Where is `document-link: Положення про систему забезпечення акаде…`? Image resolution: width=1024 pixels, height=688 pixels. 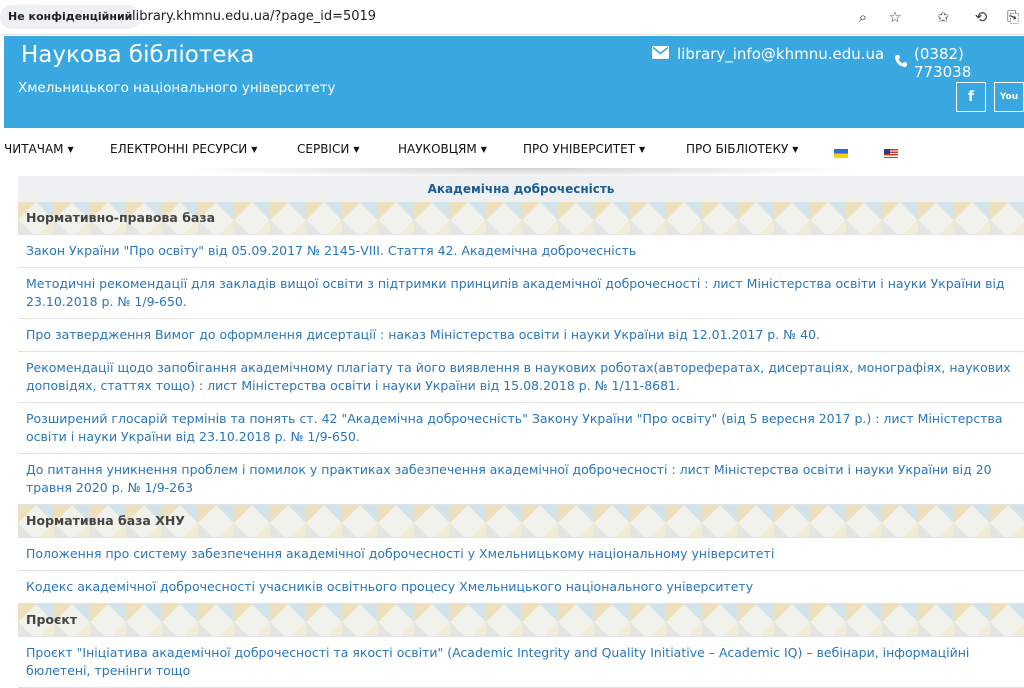
document-link: Положення про систему забезпечення акаде… is located at coordinates (521, 554).